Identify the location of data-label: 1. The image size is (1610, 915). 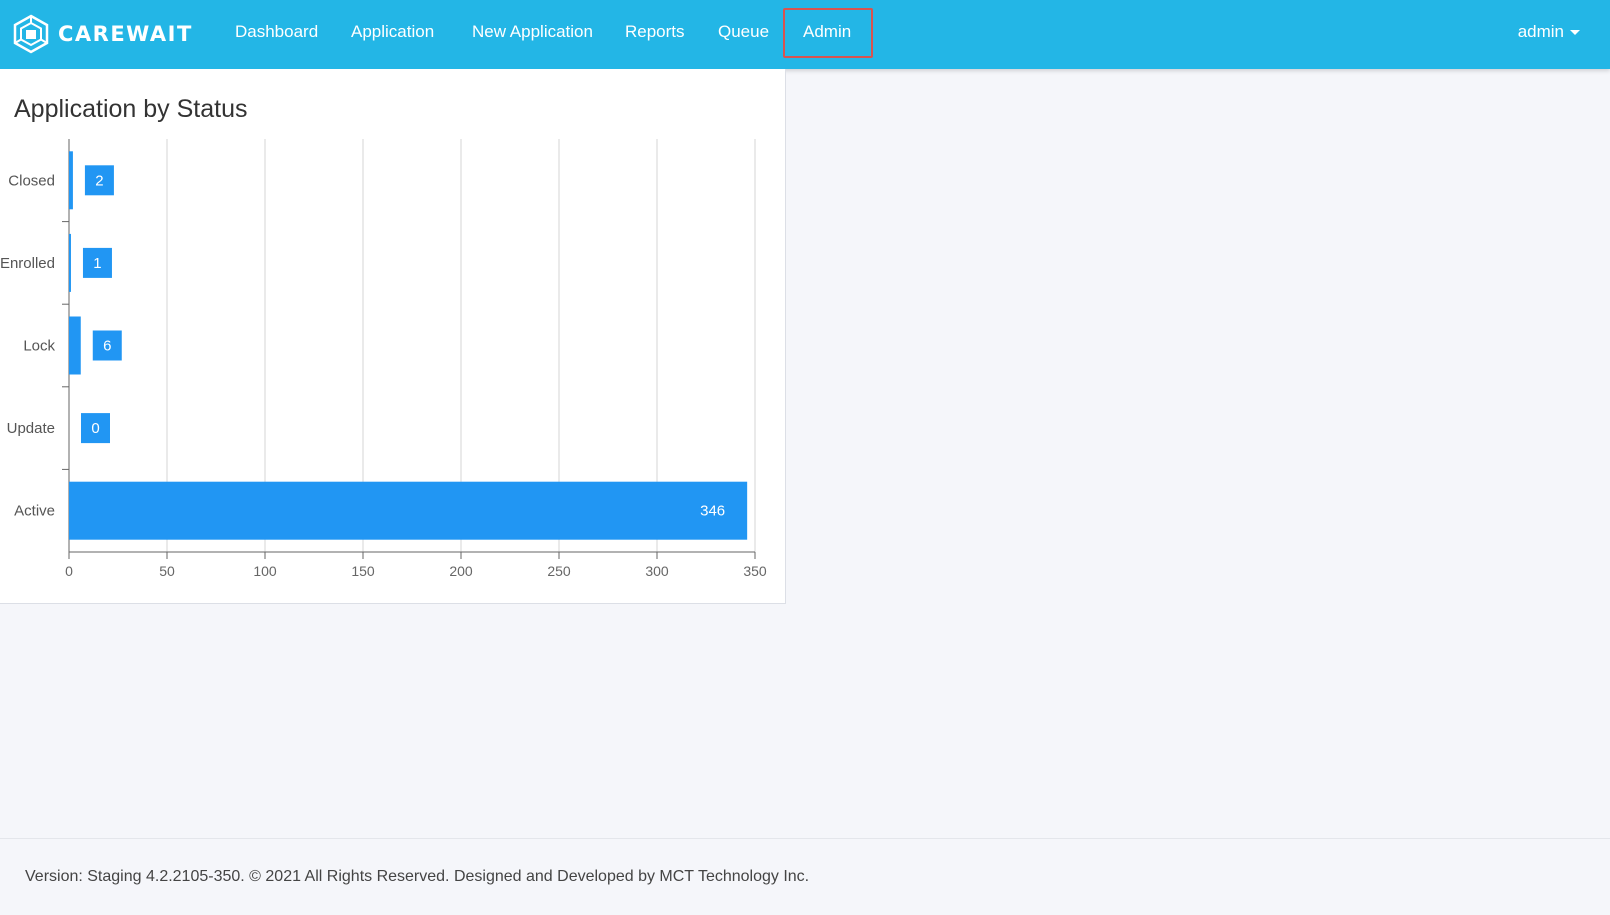
(97, 263).